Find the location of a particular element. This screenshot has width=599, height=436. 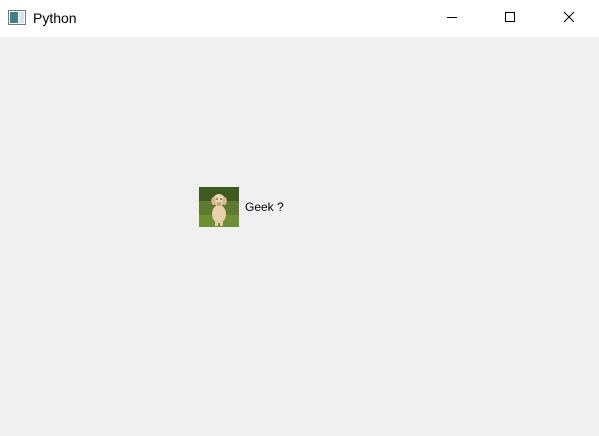

minimize-button is located at coordinates (452, 18).